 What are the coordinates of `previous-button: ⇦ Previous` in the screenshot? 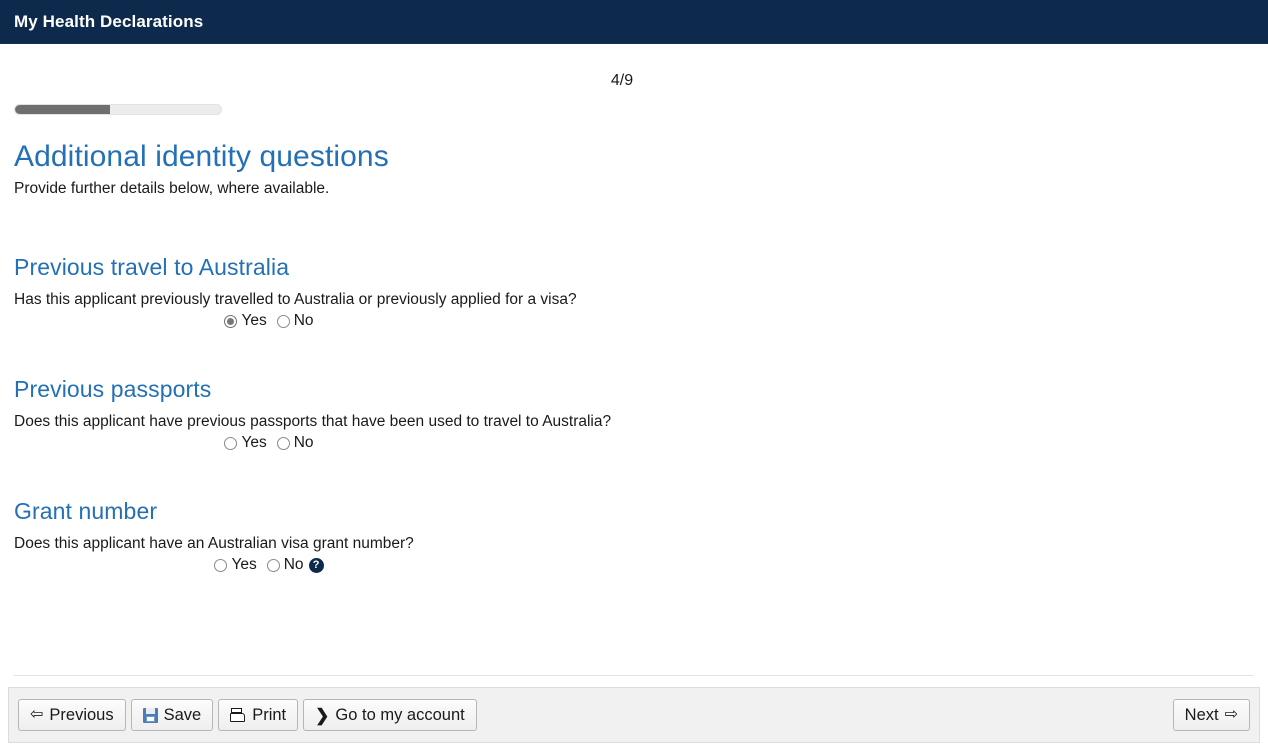 It's located at (72, 715).